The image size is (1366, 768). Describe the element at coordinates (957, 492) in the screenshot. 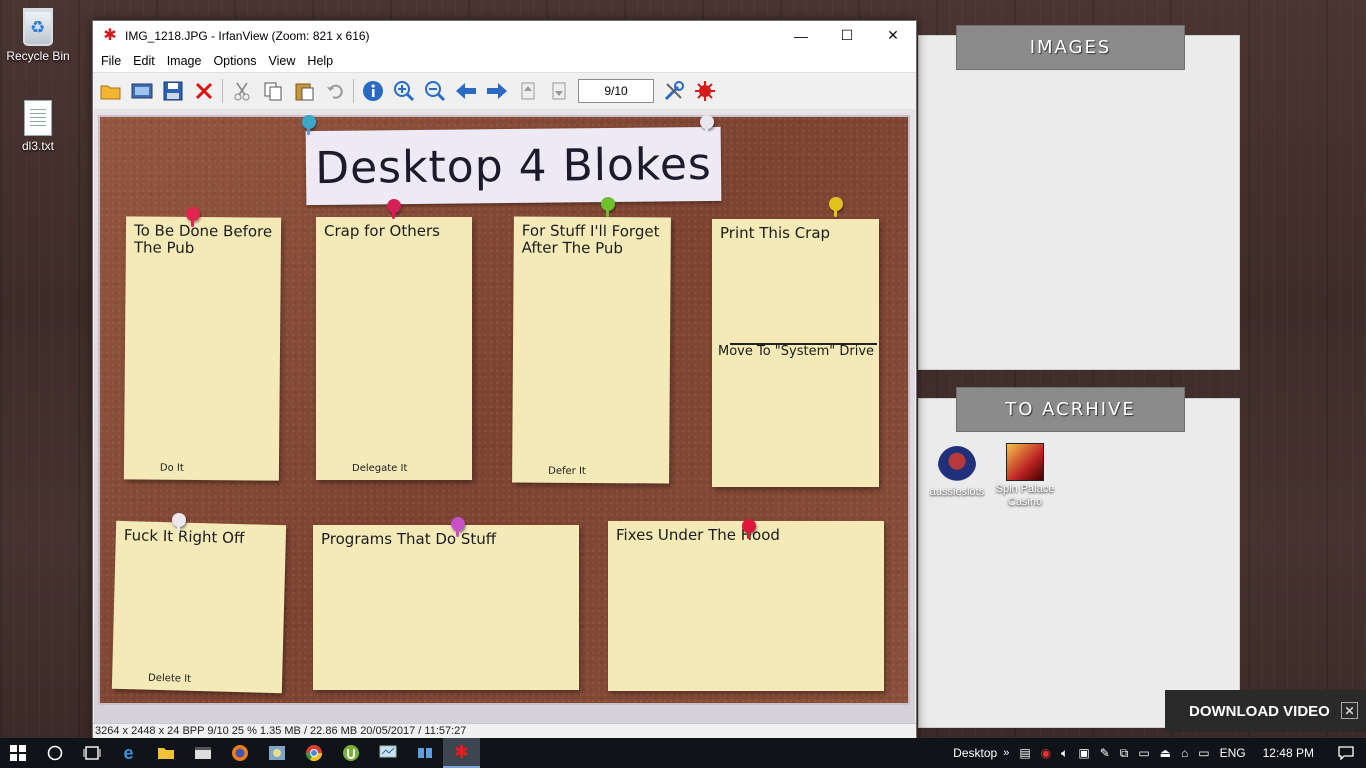

I see `shortcut-label: aussieslots` at that location.